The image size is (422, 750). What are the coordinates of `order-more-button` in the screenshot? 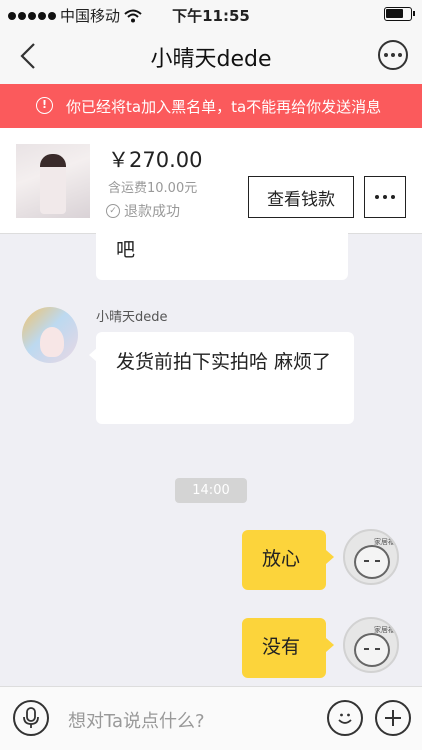 It's located at (385, 197).